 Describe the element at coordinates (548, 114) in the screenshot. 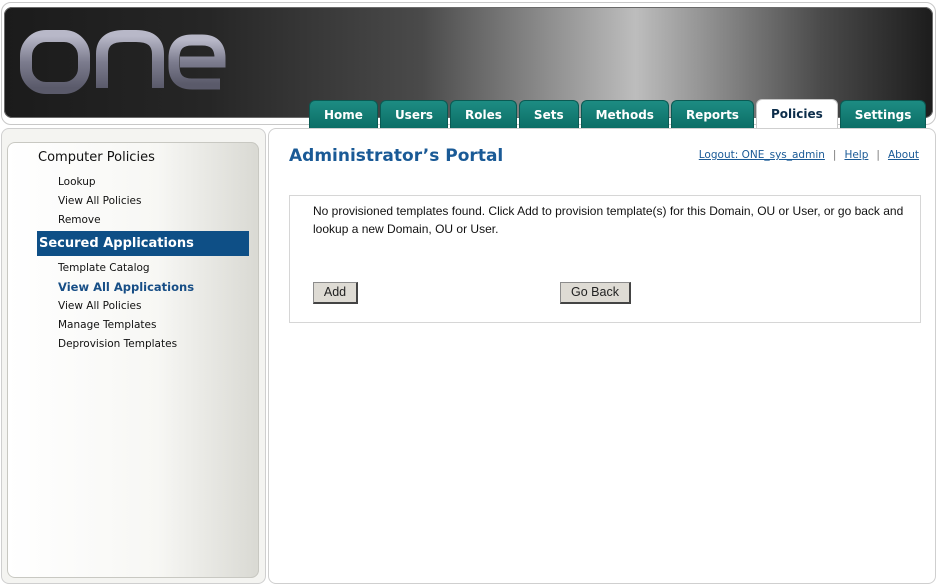

I see `tab-sets: Sets` at that location.